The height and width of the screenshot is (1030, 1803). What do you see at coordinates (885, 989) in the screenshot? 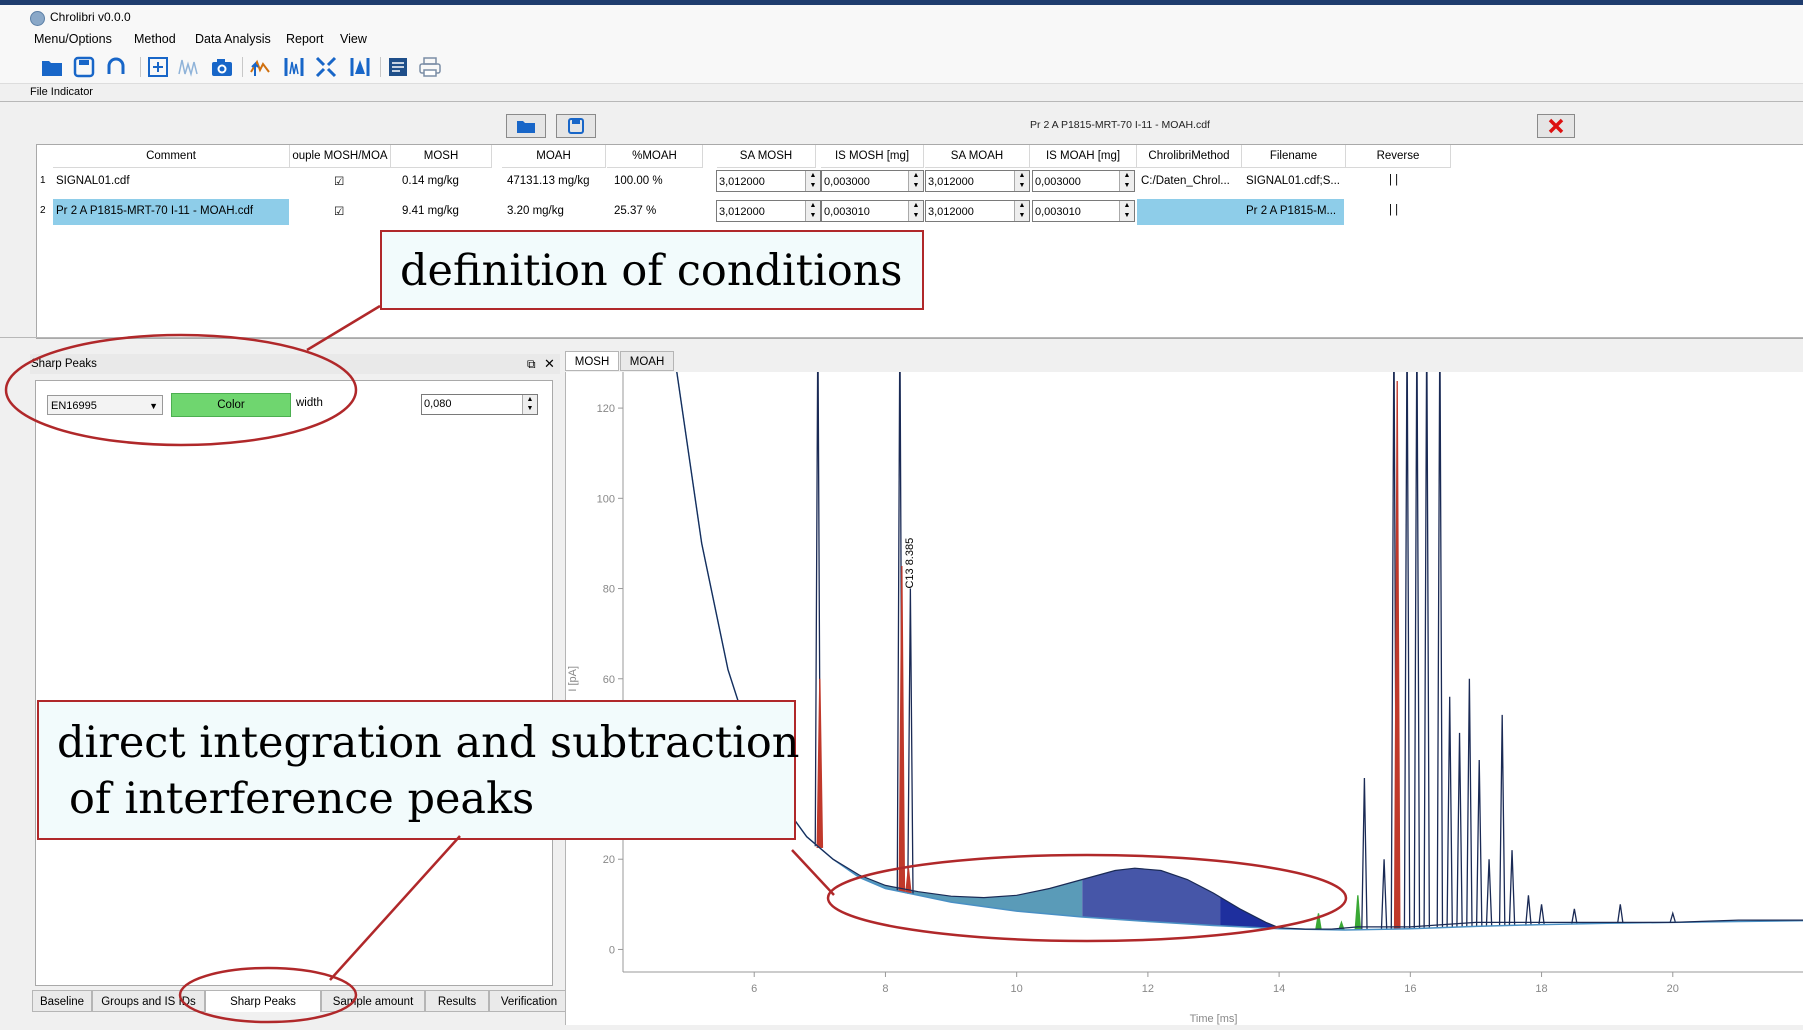
I see `x-tick-label: 8` at bounding box center [885, 989].